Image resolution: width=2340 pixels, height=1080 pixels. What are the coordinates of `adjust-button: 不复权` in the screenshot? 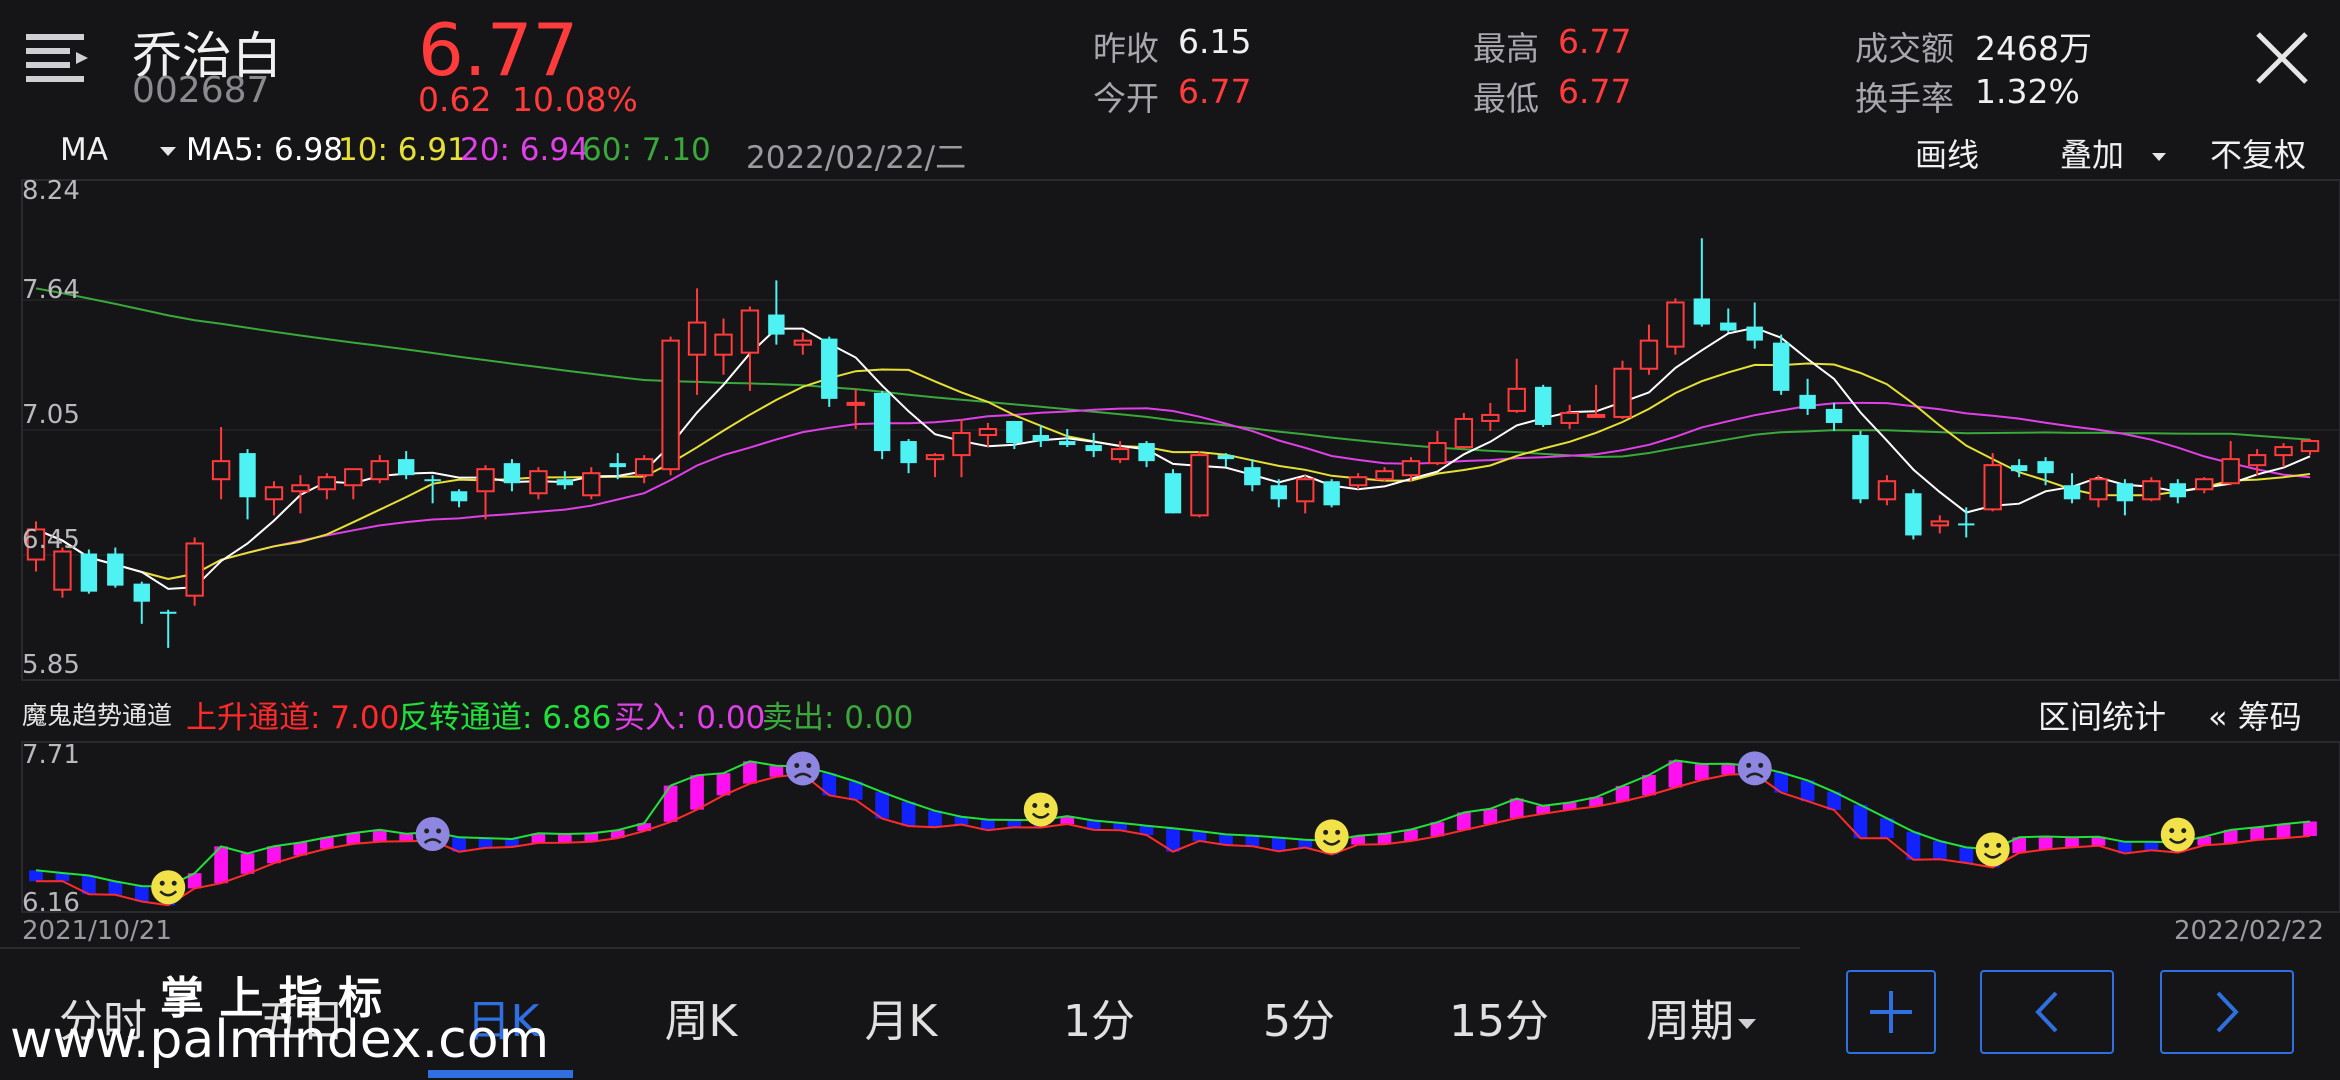 It's located at (2258, 153).